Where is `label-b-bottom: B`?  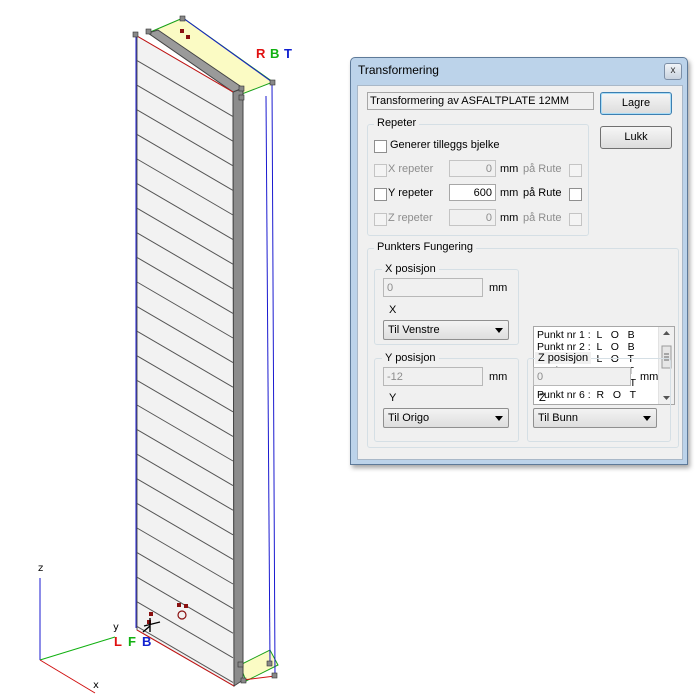
label-b-bottom: B is located at coordinates (147, 641).